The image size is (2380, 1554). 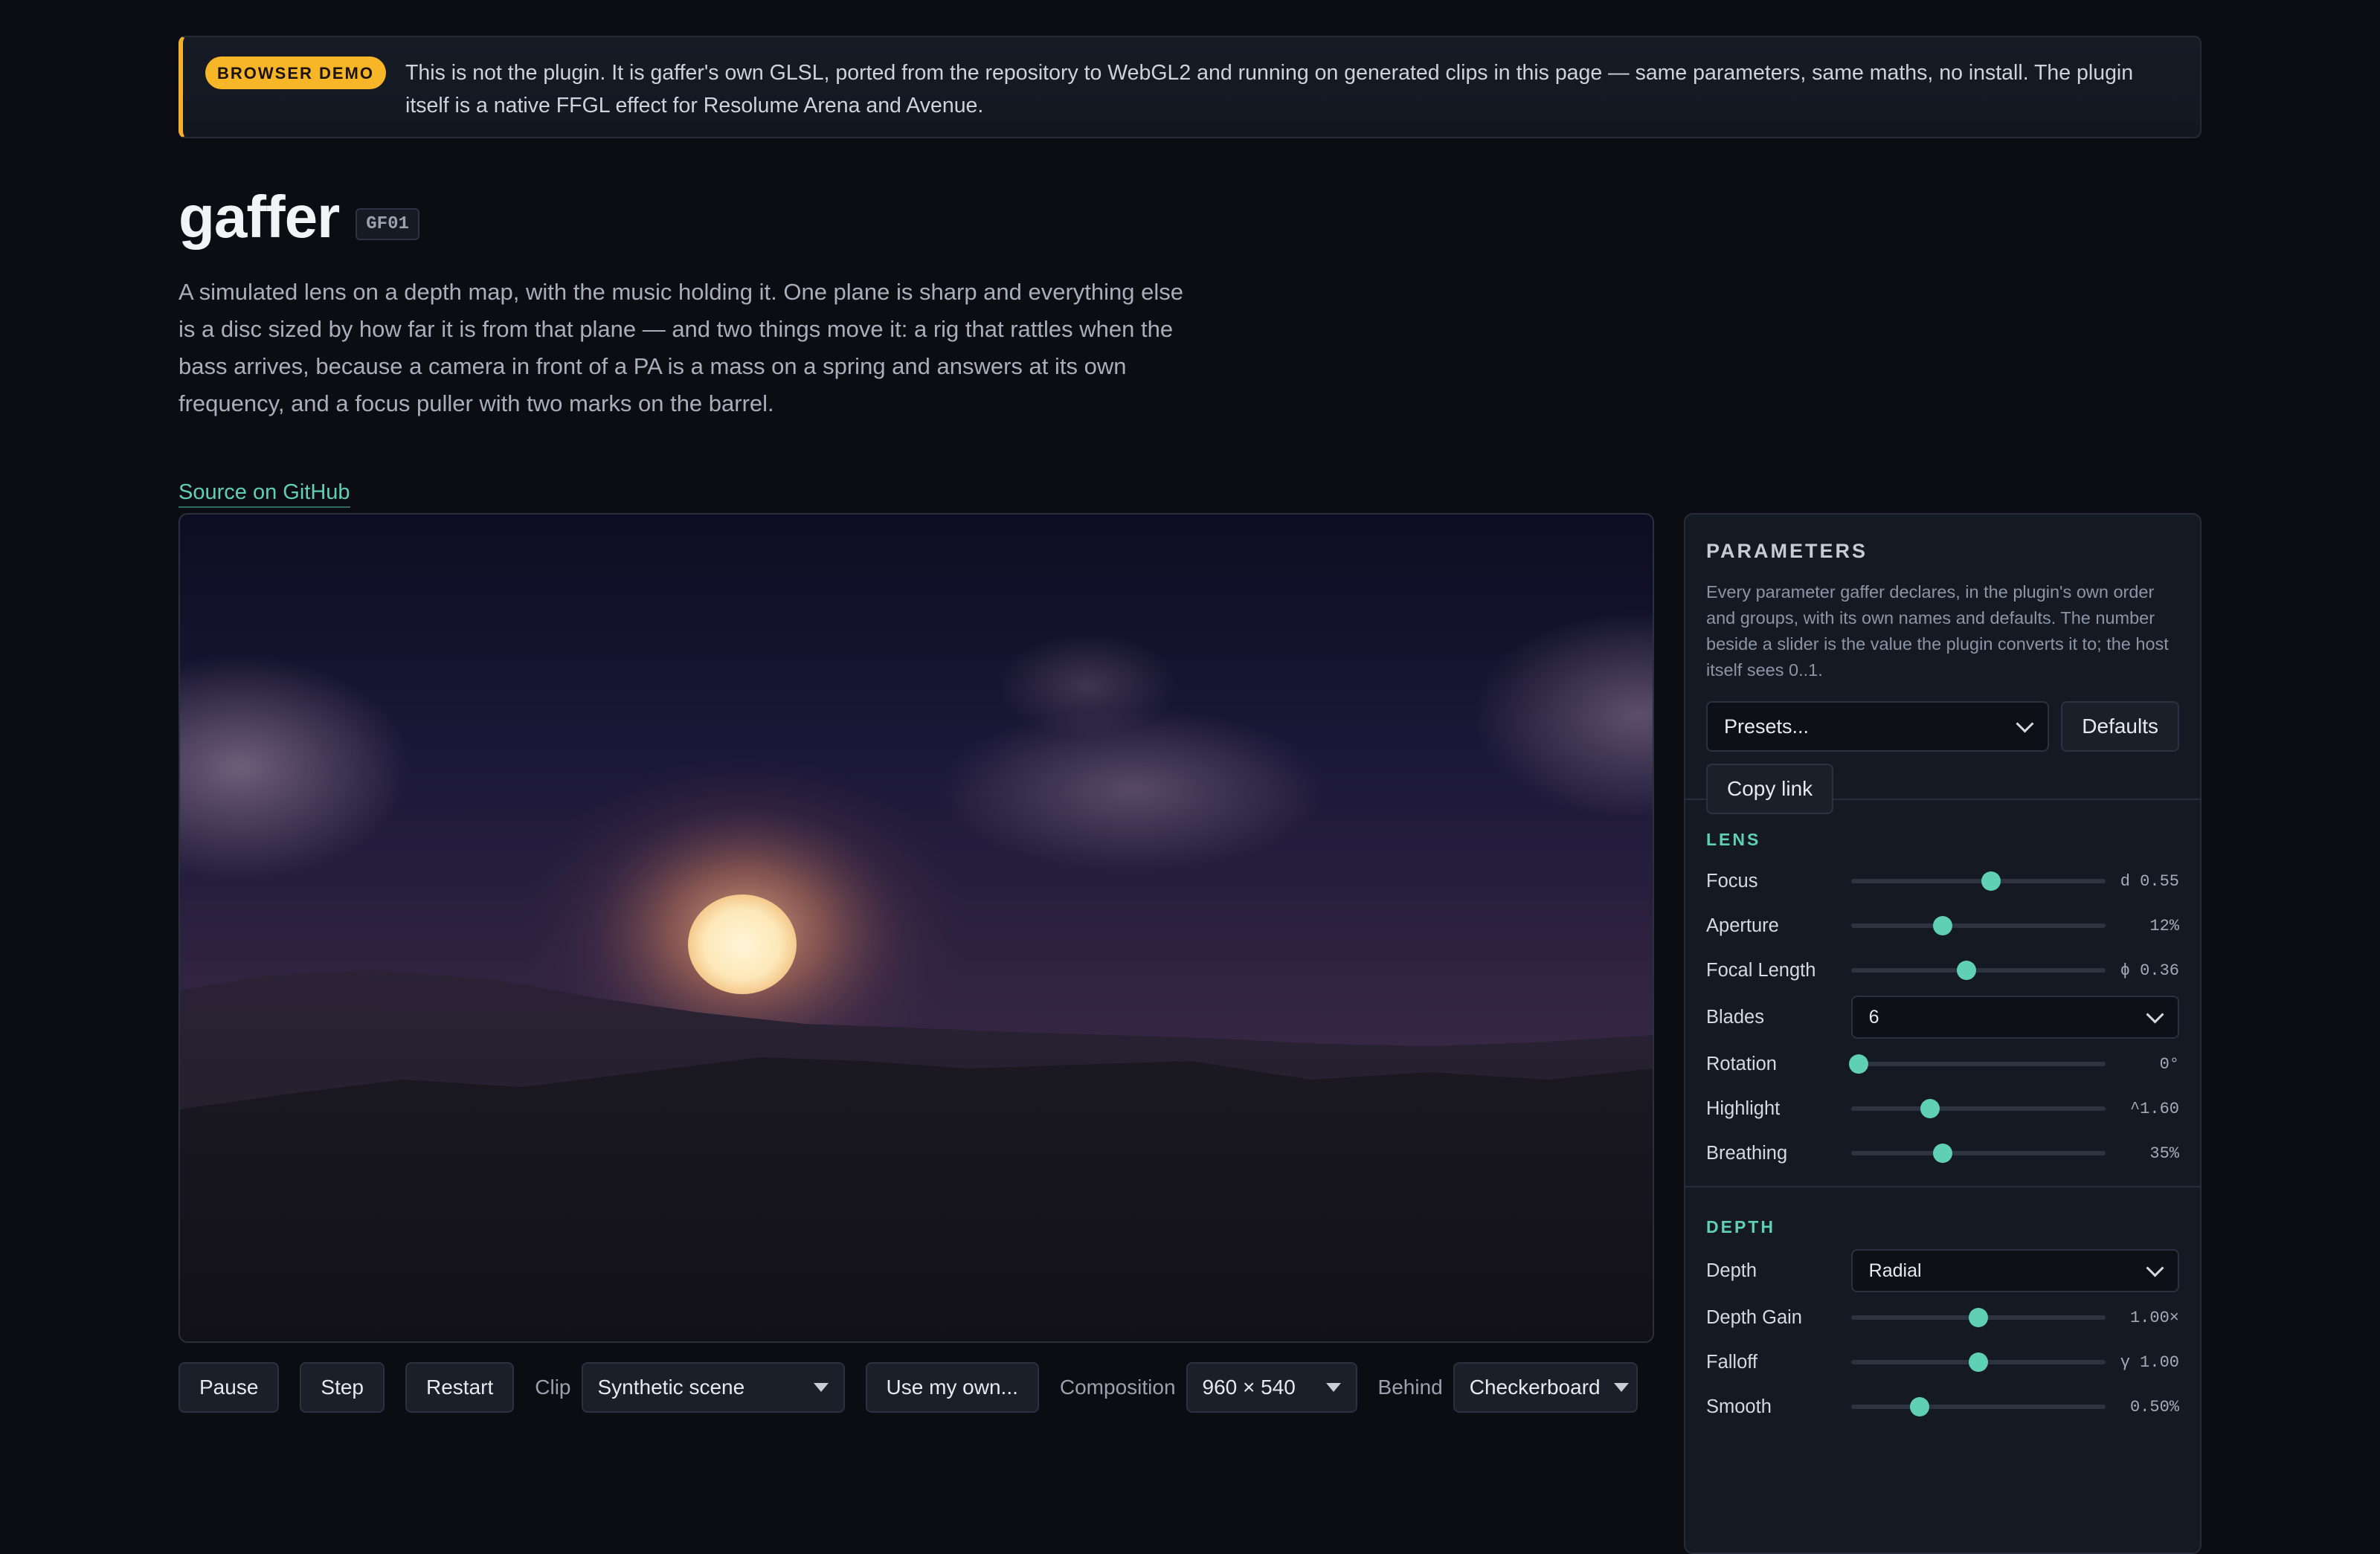 I want to click on depth-section-title: DEPTH, so click(x=1740, y=1227).